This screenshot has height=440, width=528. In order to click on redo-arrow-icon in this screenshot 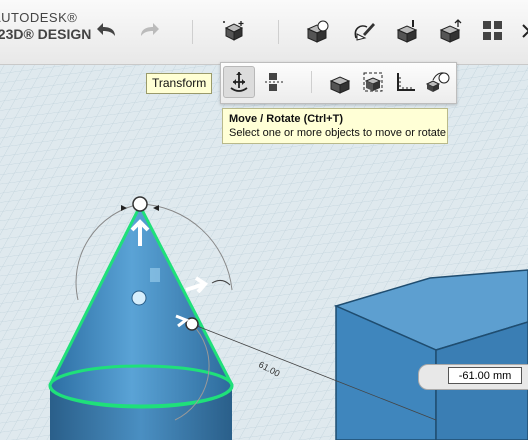, I will do `click(150, 29)`.